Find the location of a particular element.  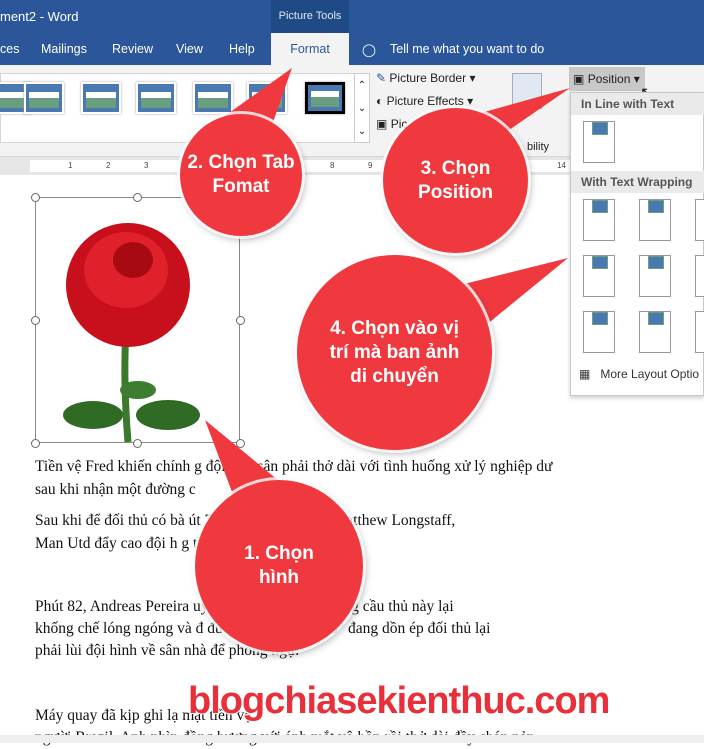

callout-step-1: 1. Chọn hình is located at coordinates (279, 566).